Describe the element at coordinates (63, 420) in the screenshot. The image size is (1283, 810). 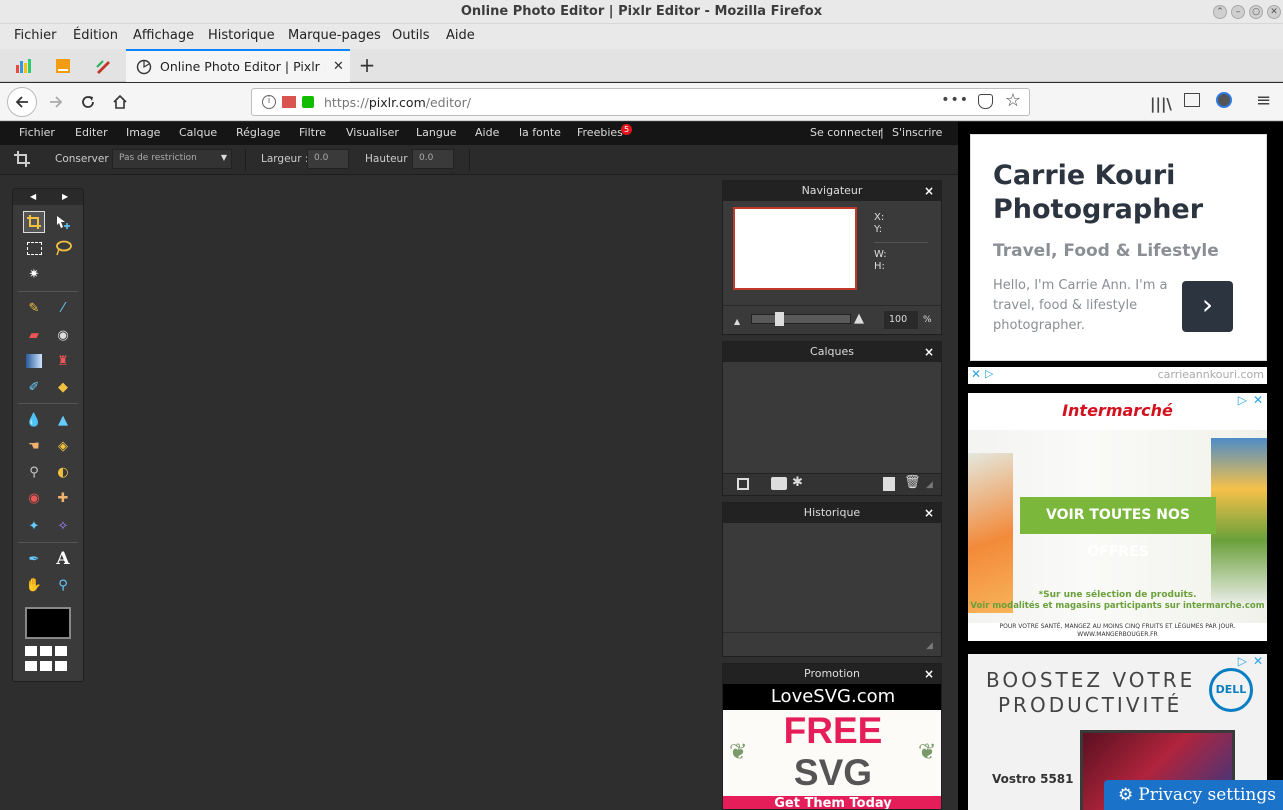
I see `sharpen-tool: ▲` at that location.